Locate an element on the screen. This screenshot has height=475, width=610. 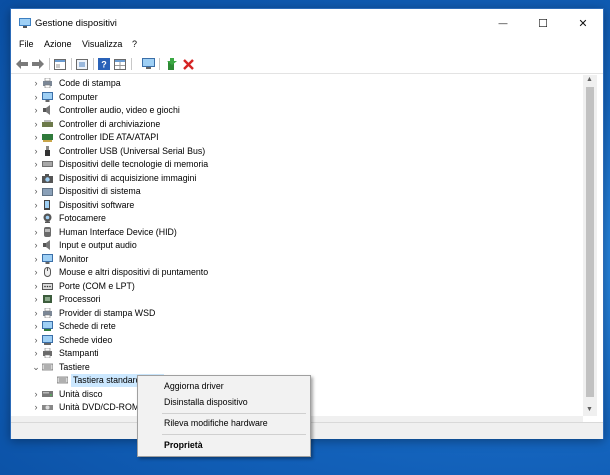
menu-item-scan-hardware: Rileva modifiche hardware is located at coordinates (216, 423).